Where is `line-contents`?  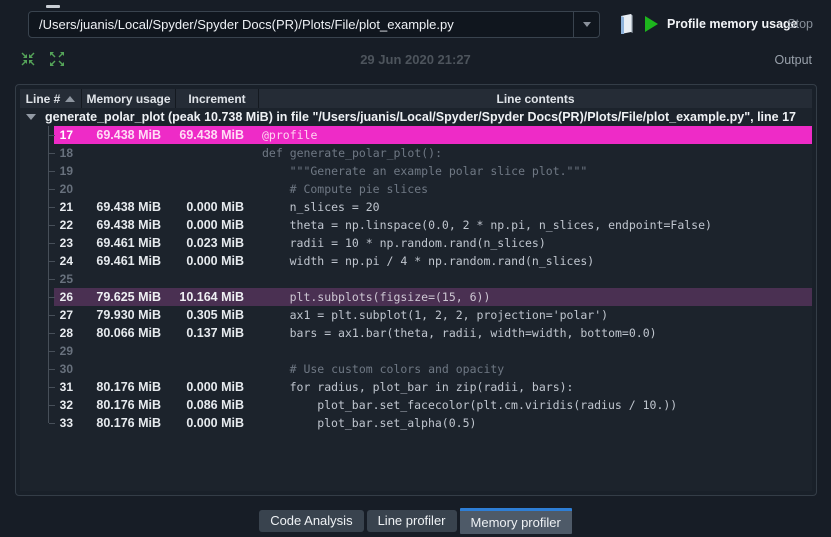 line-contents is located at coordinates (533, 279).